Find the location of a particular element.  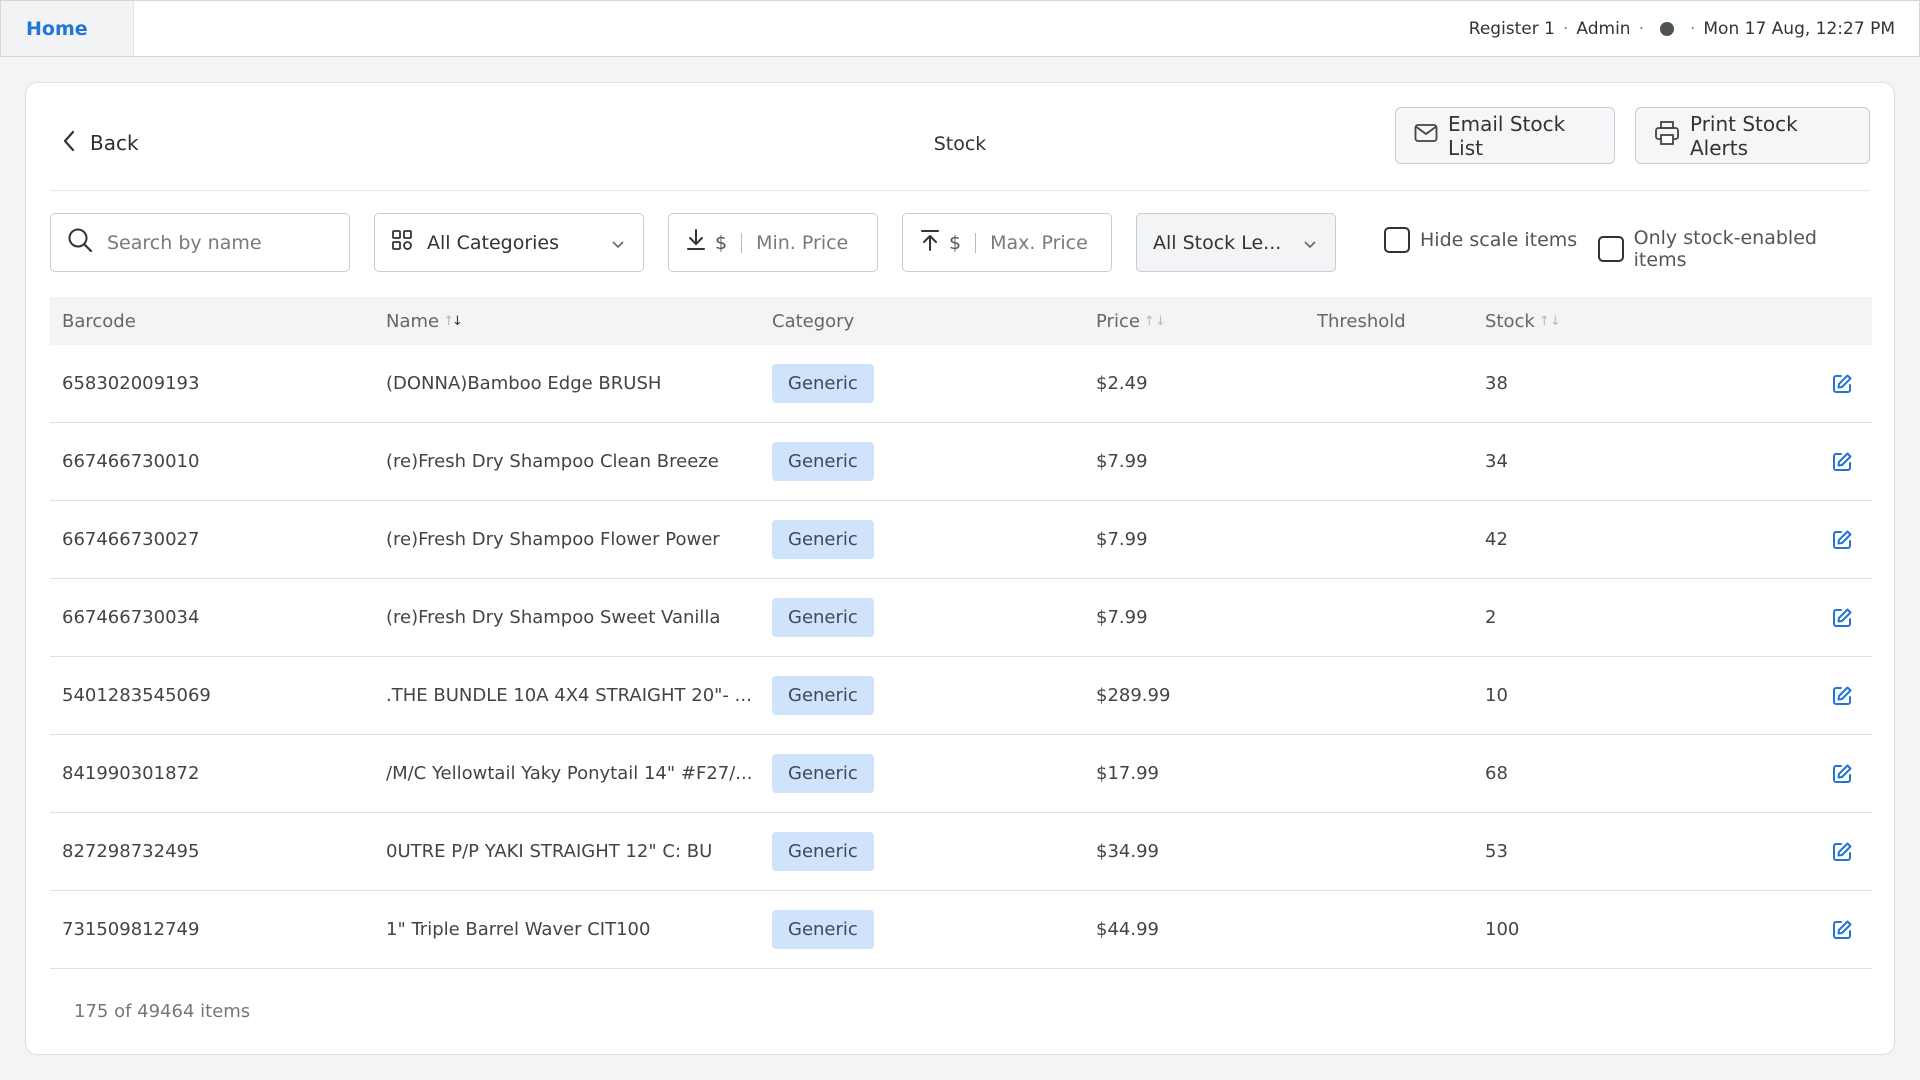

item-name: (DONNA)Bamboo Edge BRUSH is located at coordinates (524, 383).